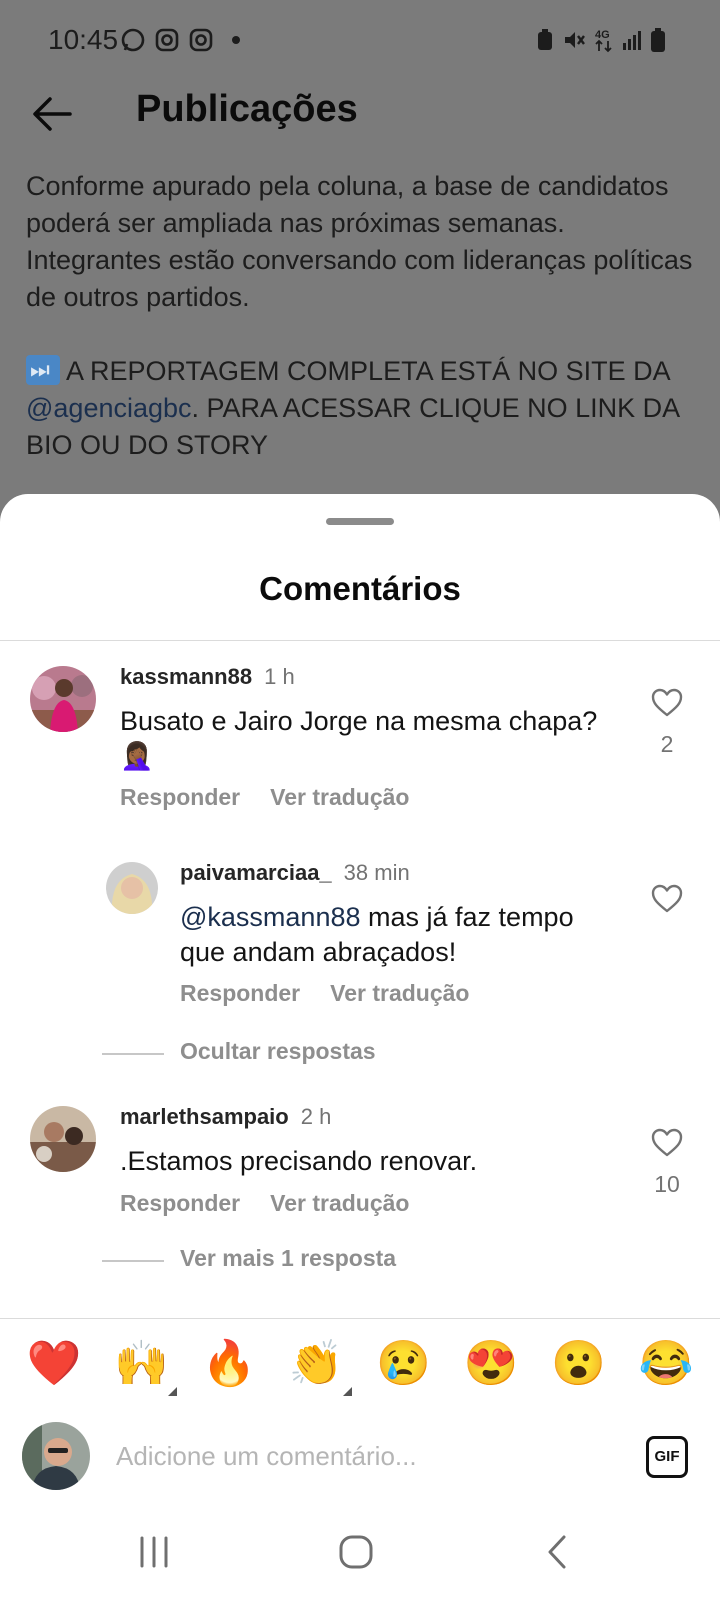 This screenshot has width=720, height=1600. Describe the element at coordinates (279, 676) in the screenshot. I see `comment-time: 1 h` at that location.